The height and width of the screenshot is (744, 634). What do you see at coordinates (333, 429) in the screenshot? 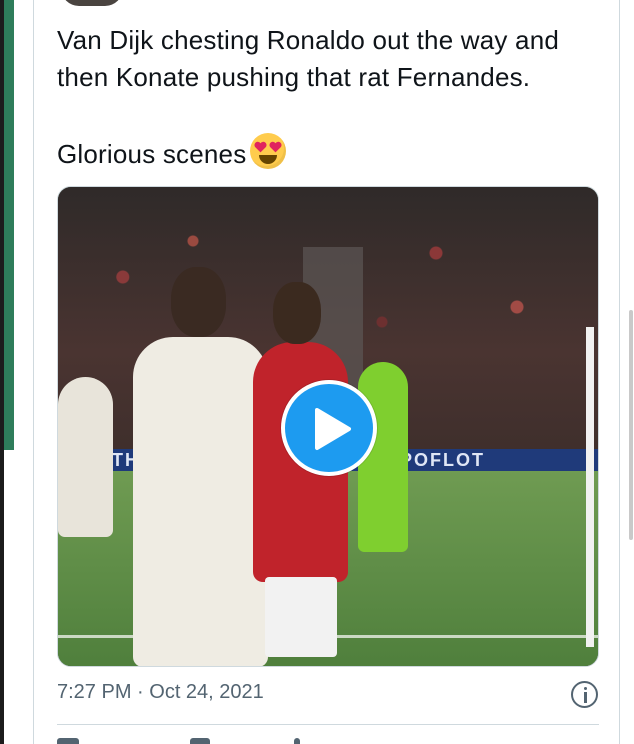
I see `play-icon` at bounding box center [333, 429].